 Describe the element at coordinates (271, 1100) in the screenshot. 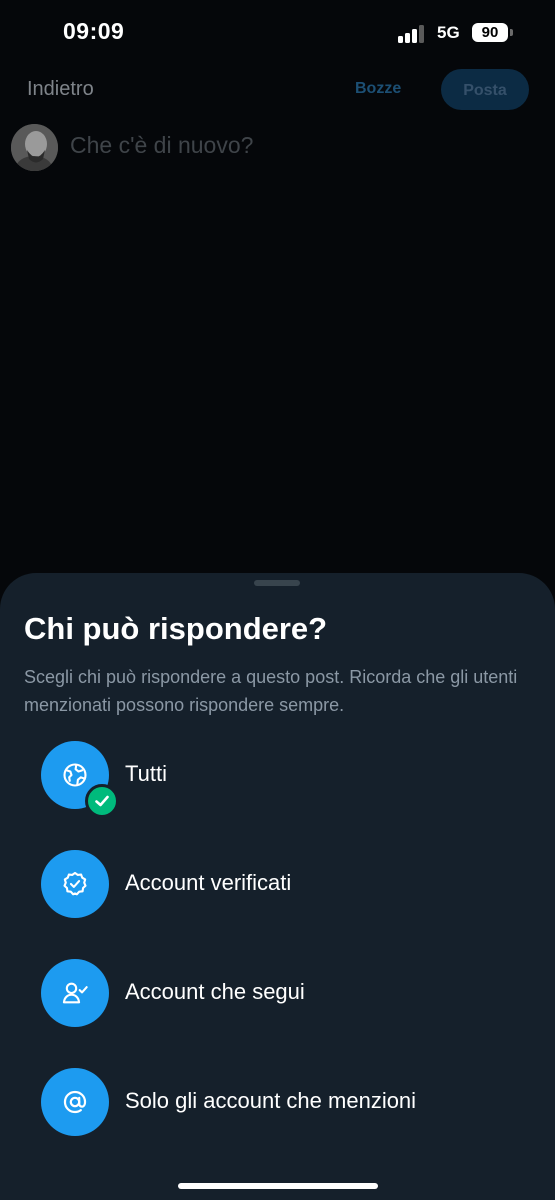

I see `reply-option-label: Solo gli account che menzioni` at that location.